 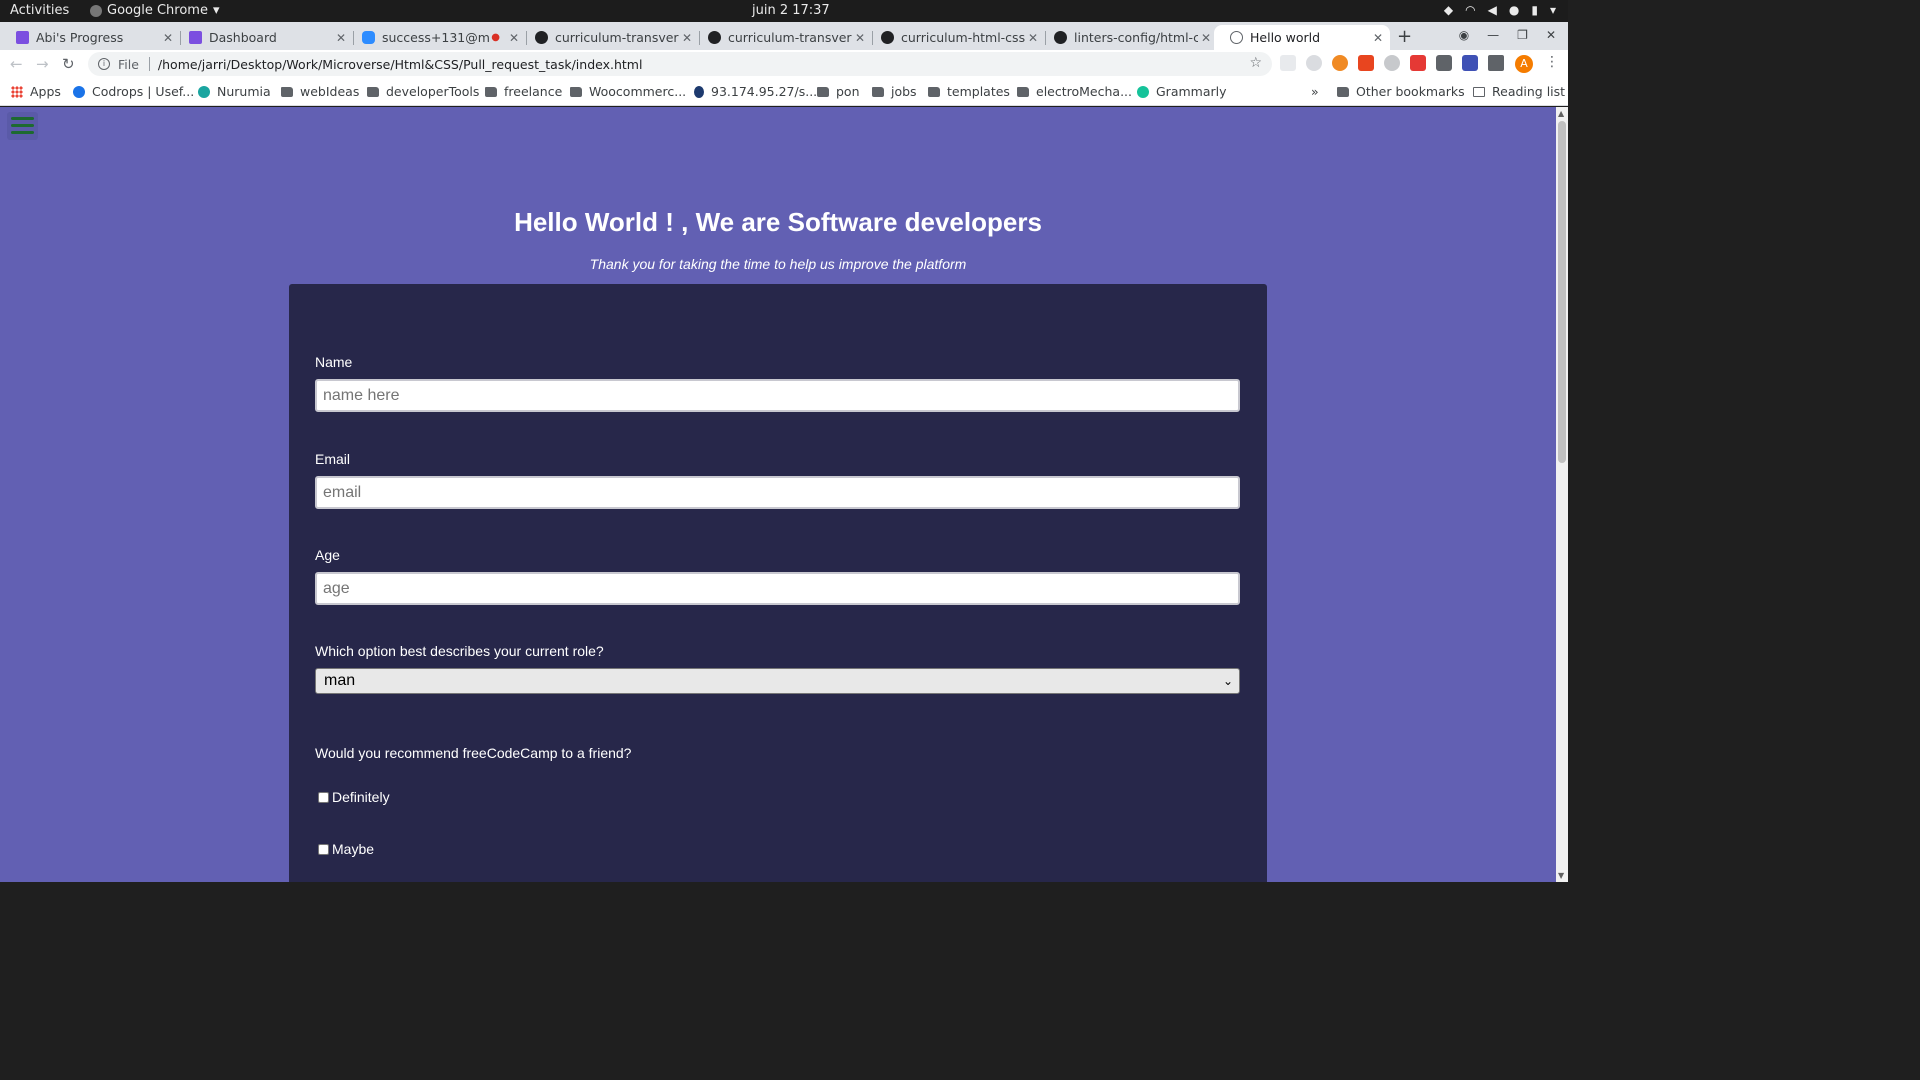 What do you see at coordinates (1496, 63) in the screenshot?
I see `extensions-puzzle-icon` at bounding box center [1496, 63].